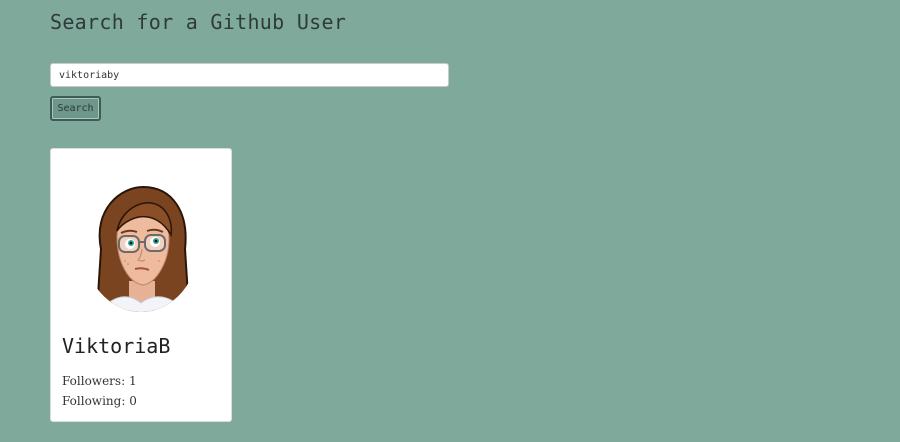 This screenshot has height=442, width=900. What do you see at coordinates (133, 401) in the screenshot?
I see `following-count: 0` at bounding box center [133, 401].